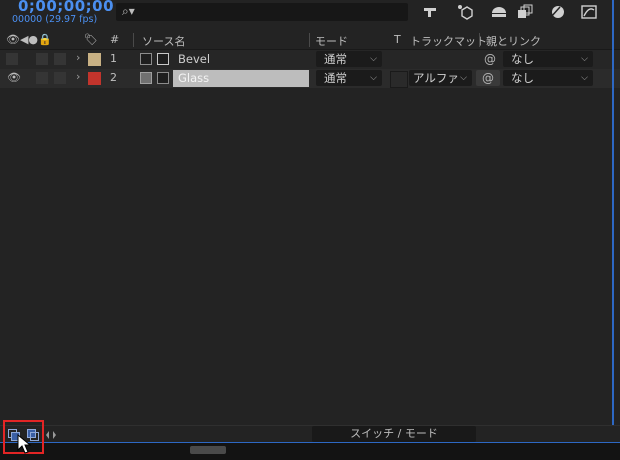  Describe the element at coordinates (394, 434) in the screenshot. I see `toggle-switches-modes-button: スイッチ / モード` at that location.